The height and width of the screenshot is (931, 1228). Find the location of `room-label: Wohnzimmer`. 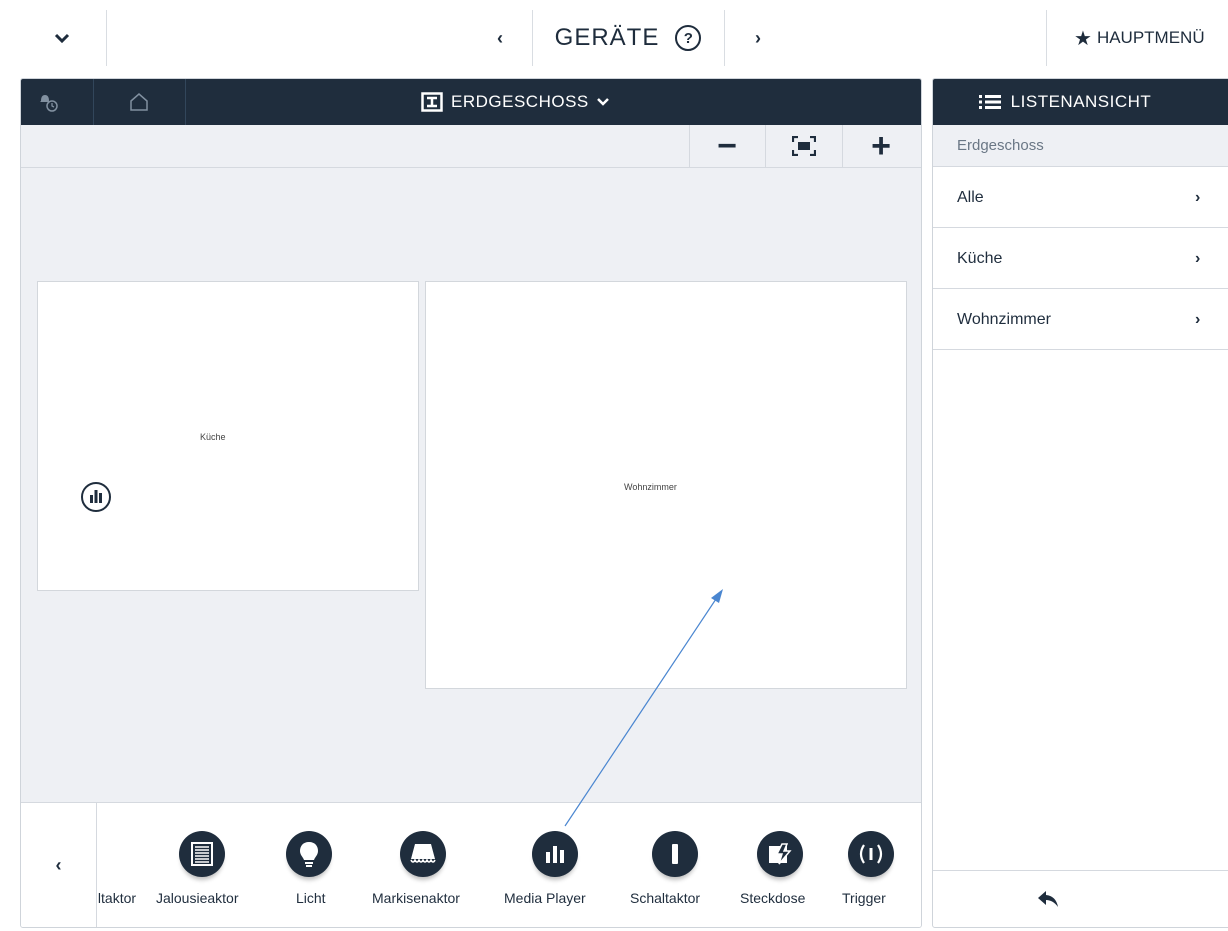

room-label: Wohnzimmer is located at coordinates (650, 487).